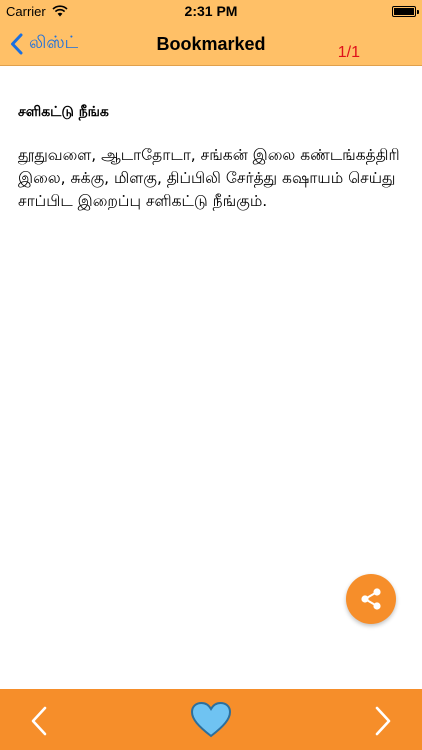  I want to click on share-icon, so click(371, 599).